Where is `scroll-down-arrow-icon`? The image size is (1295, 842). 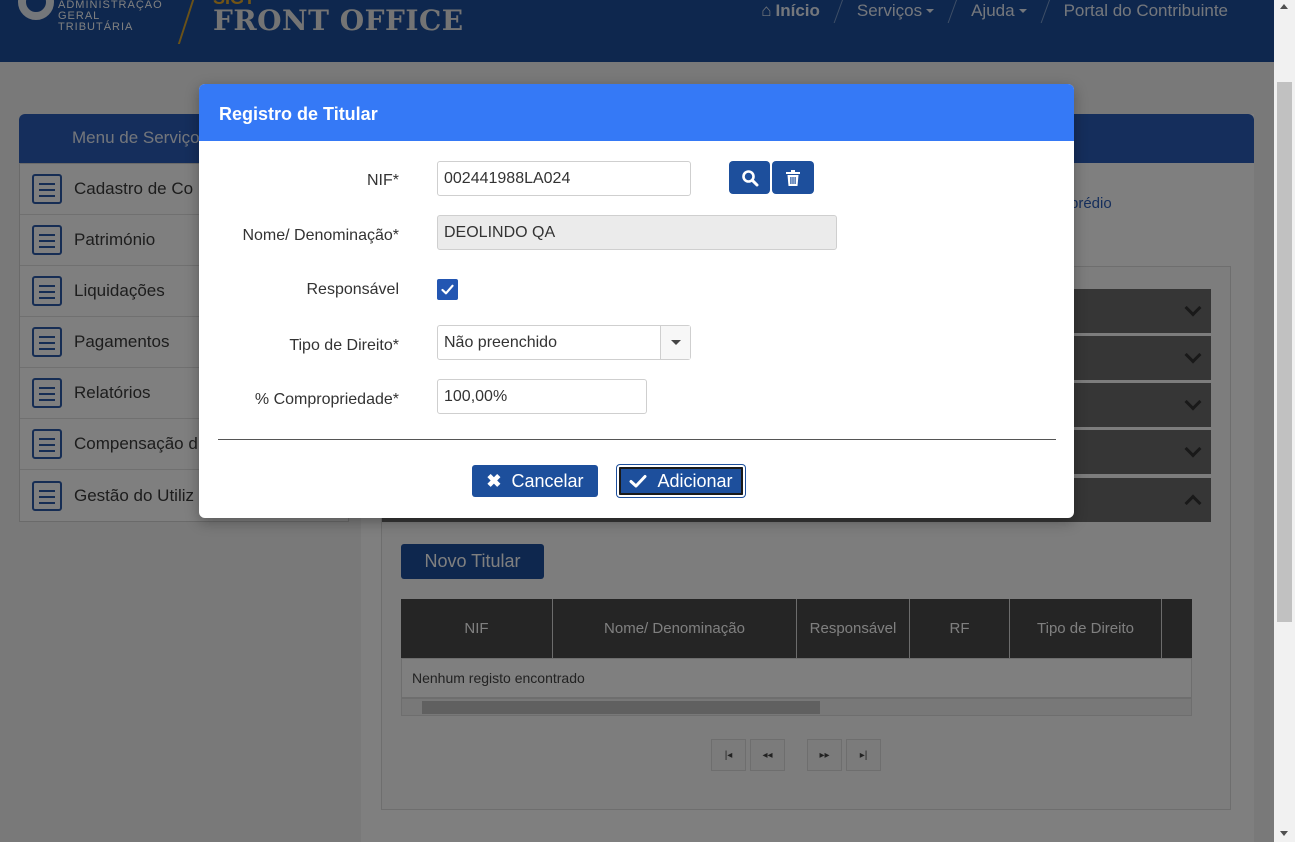
scroll-down-arrow-icon is located at coordinates (1284, 833).